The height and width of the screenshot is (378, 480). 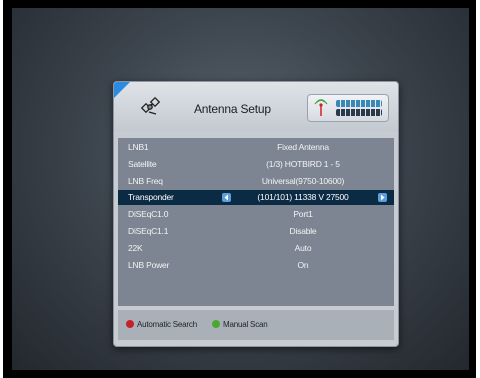 I want to click on row-label: DiSEqC1.0, so click(x=148, y=214).